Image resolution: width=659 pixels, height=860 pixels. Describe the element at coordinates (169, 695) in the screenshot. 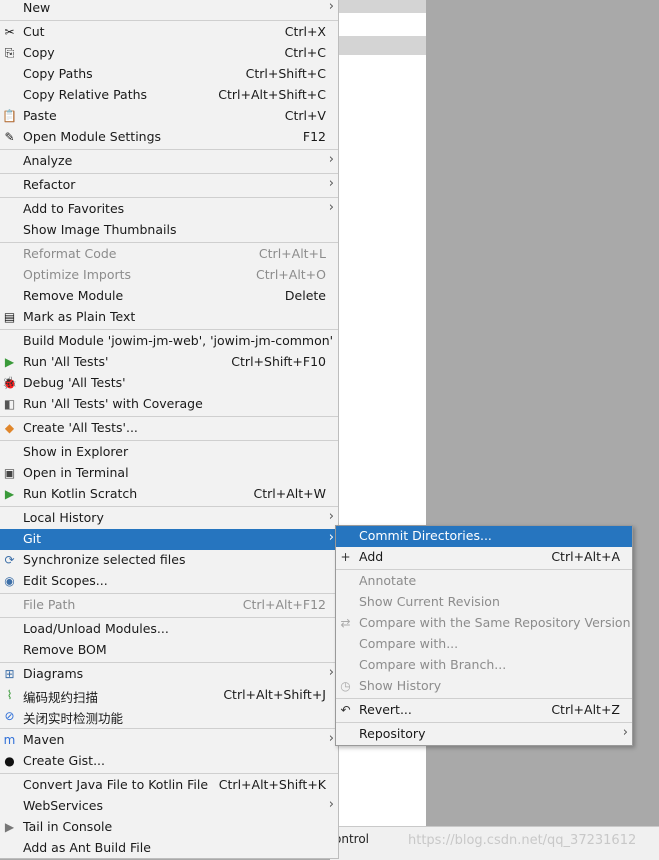

I see `menu-item-code-scan: ⌇ 编码规约扫描 Ctrl+Alt+Shift+J` at that location.